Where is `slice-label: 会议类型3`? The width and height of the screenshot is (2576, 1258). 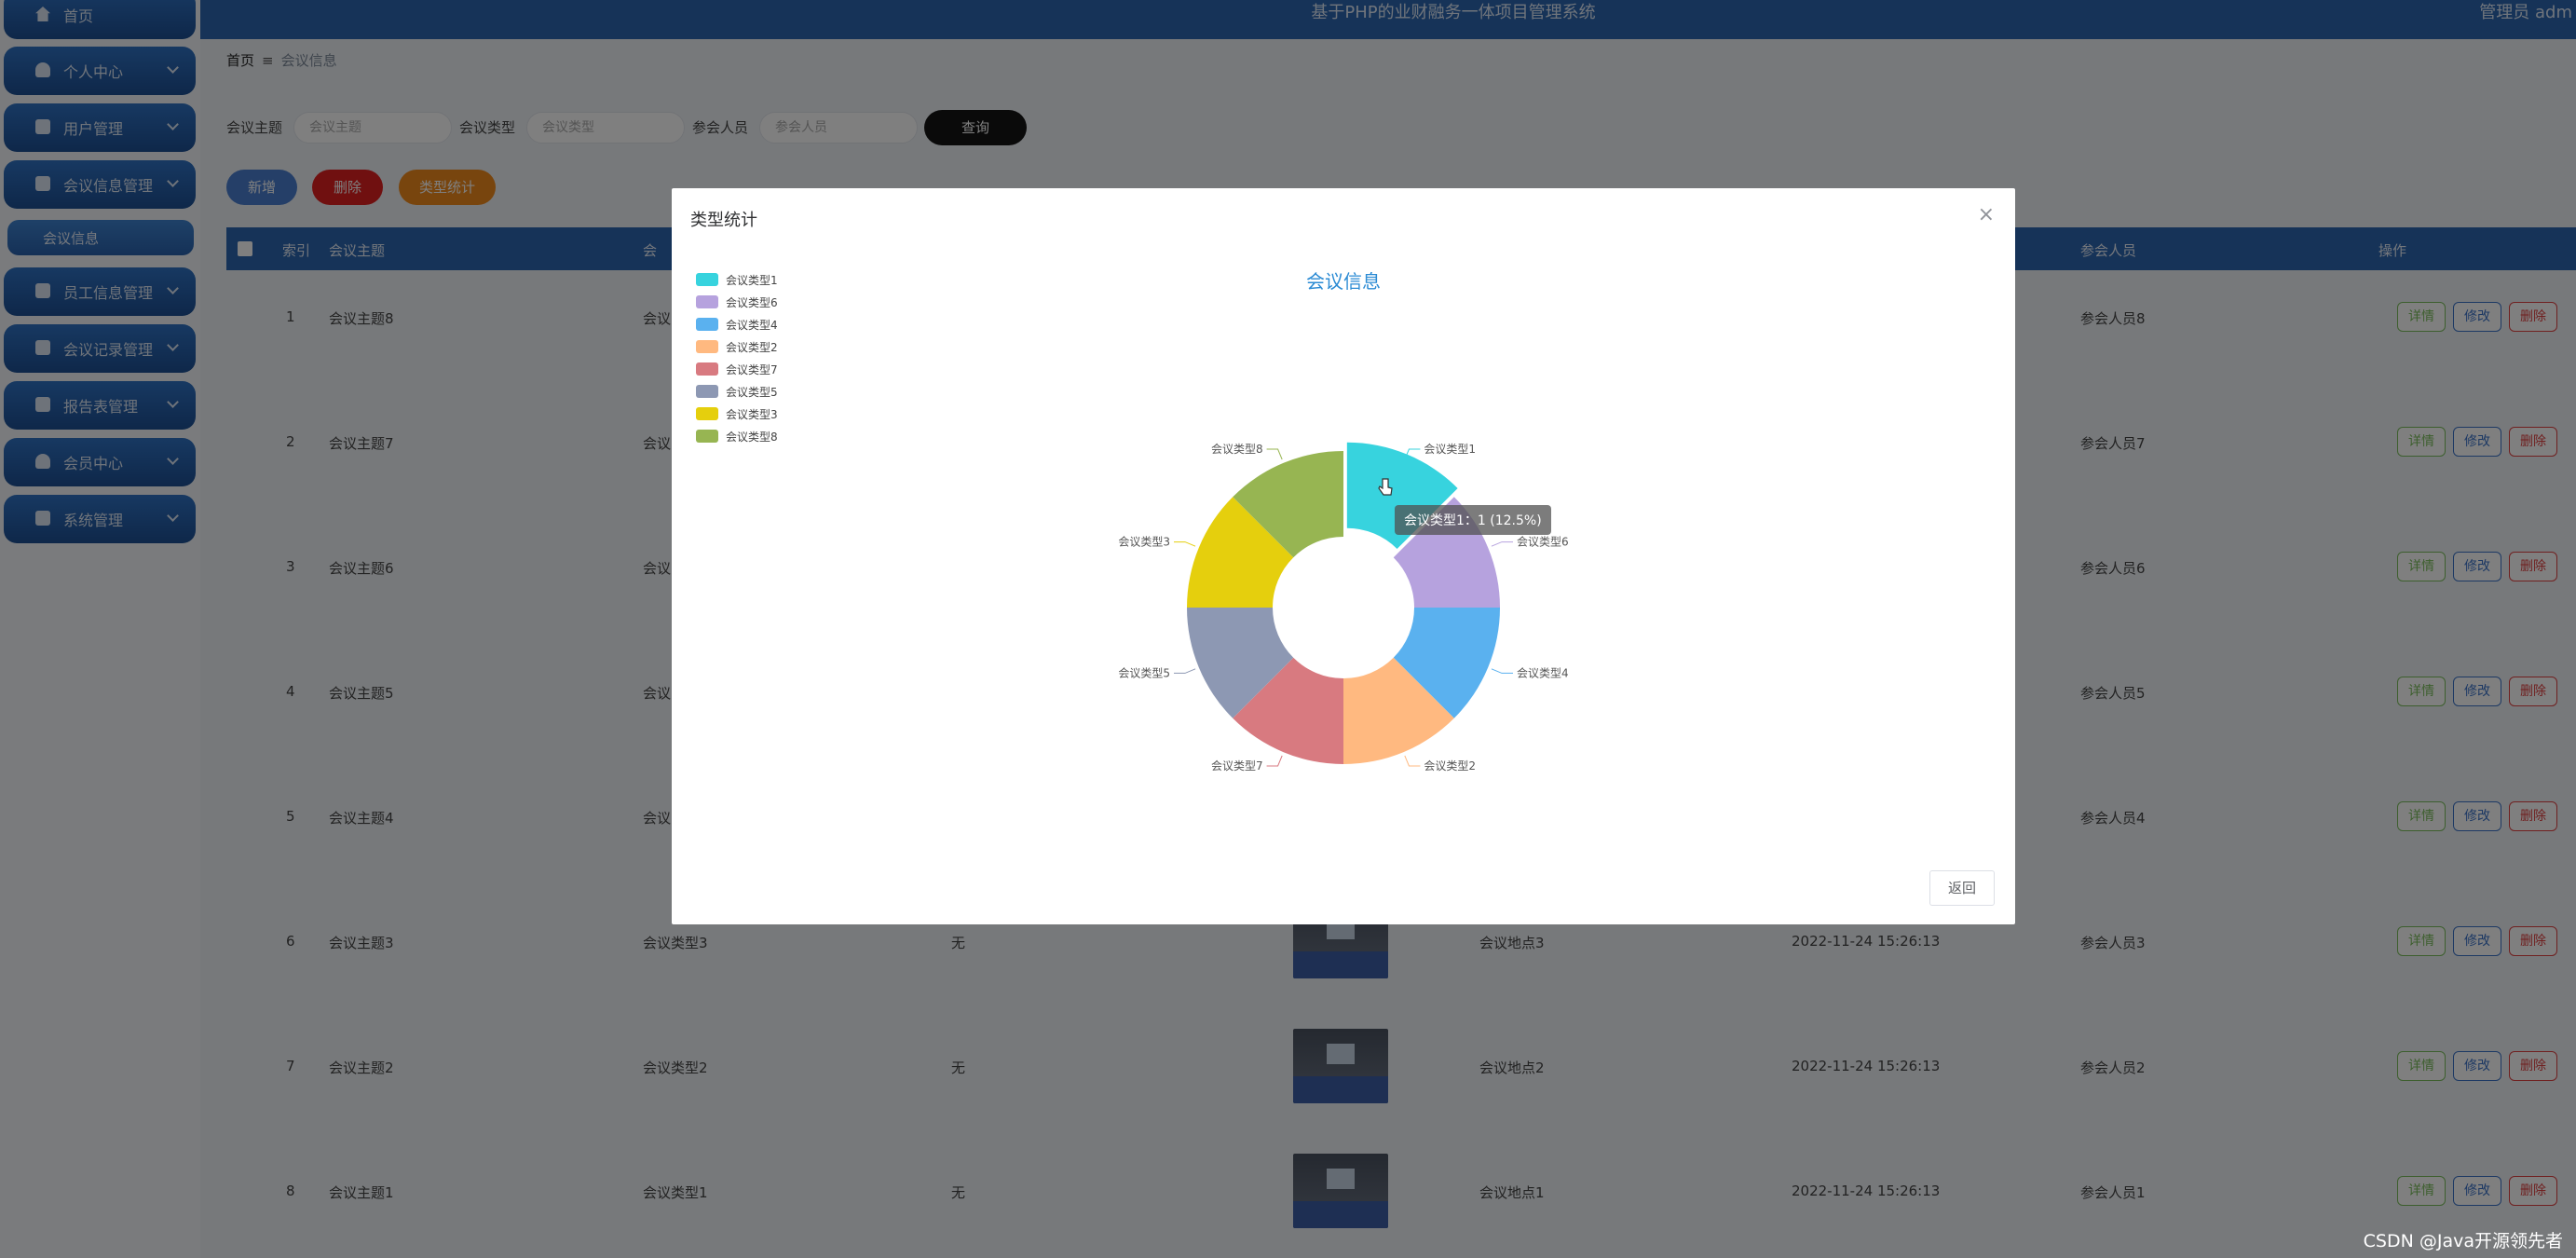
slice-label: 会议类型3 is located at coordinates (1144, 542).